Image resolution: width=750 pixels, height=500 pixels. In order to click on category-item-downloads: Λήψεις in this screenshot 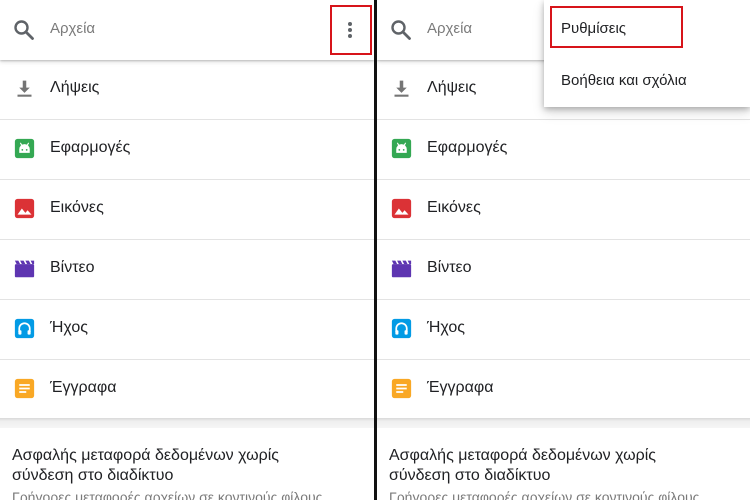, I will do `click(187, 90)`.